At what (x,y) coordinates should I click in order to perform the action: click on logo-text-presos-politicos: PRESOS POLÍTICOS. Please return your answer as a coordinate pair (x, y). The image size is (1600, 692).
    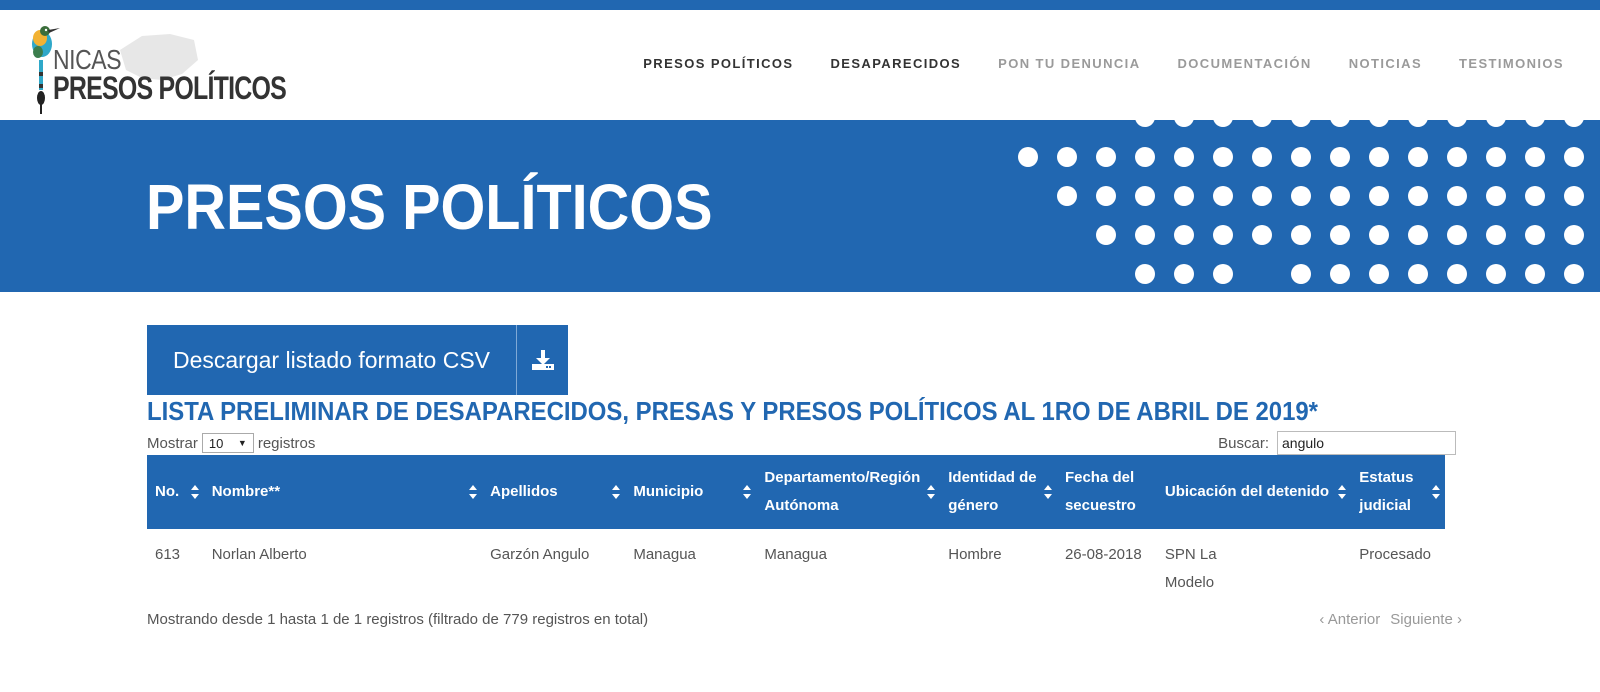
    Looking at the image, I should click on (170, 88).